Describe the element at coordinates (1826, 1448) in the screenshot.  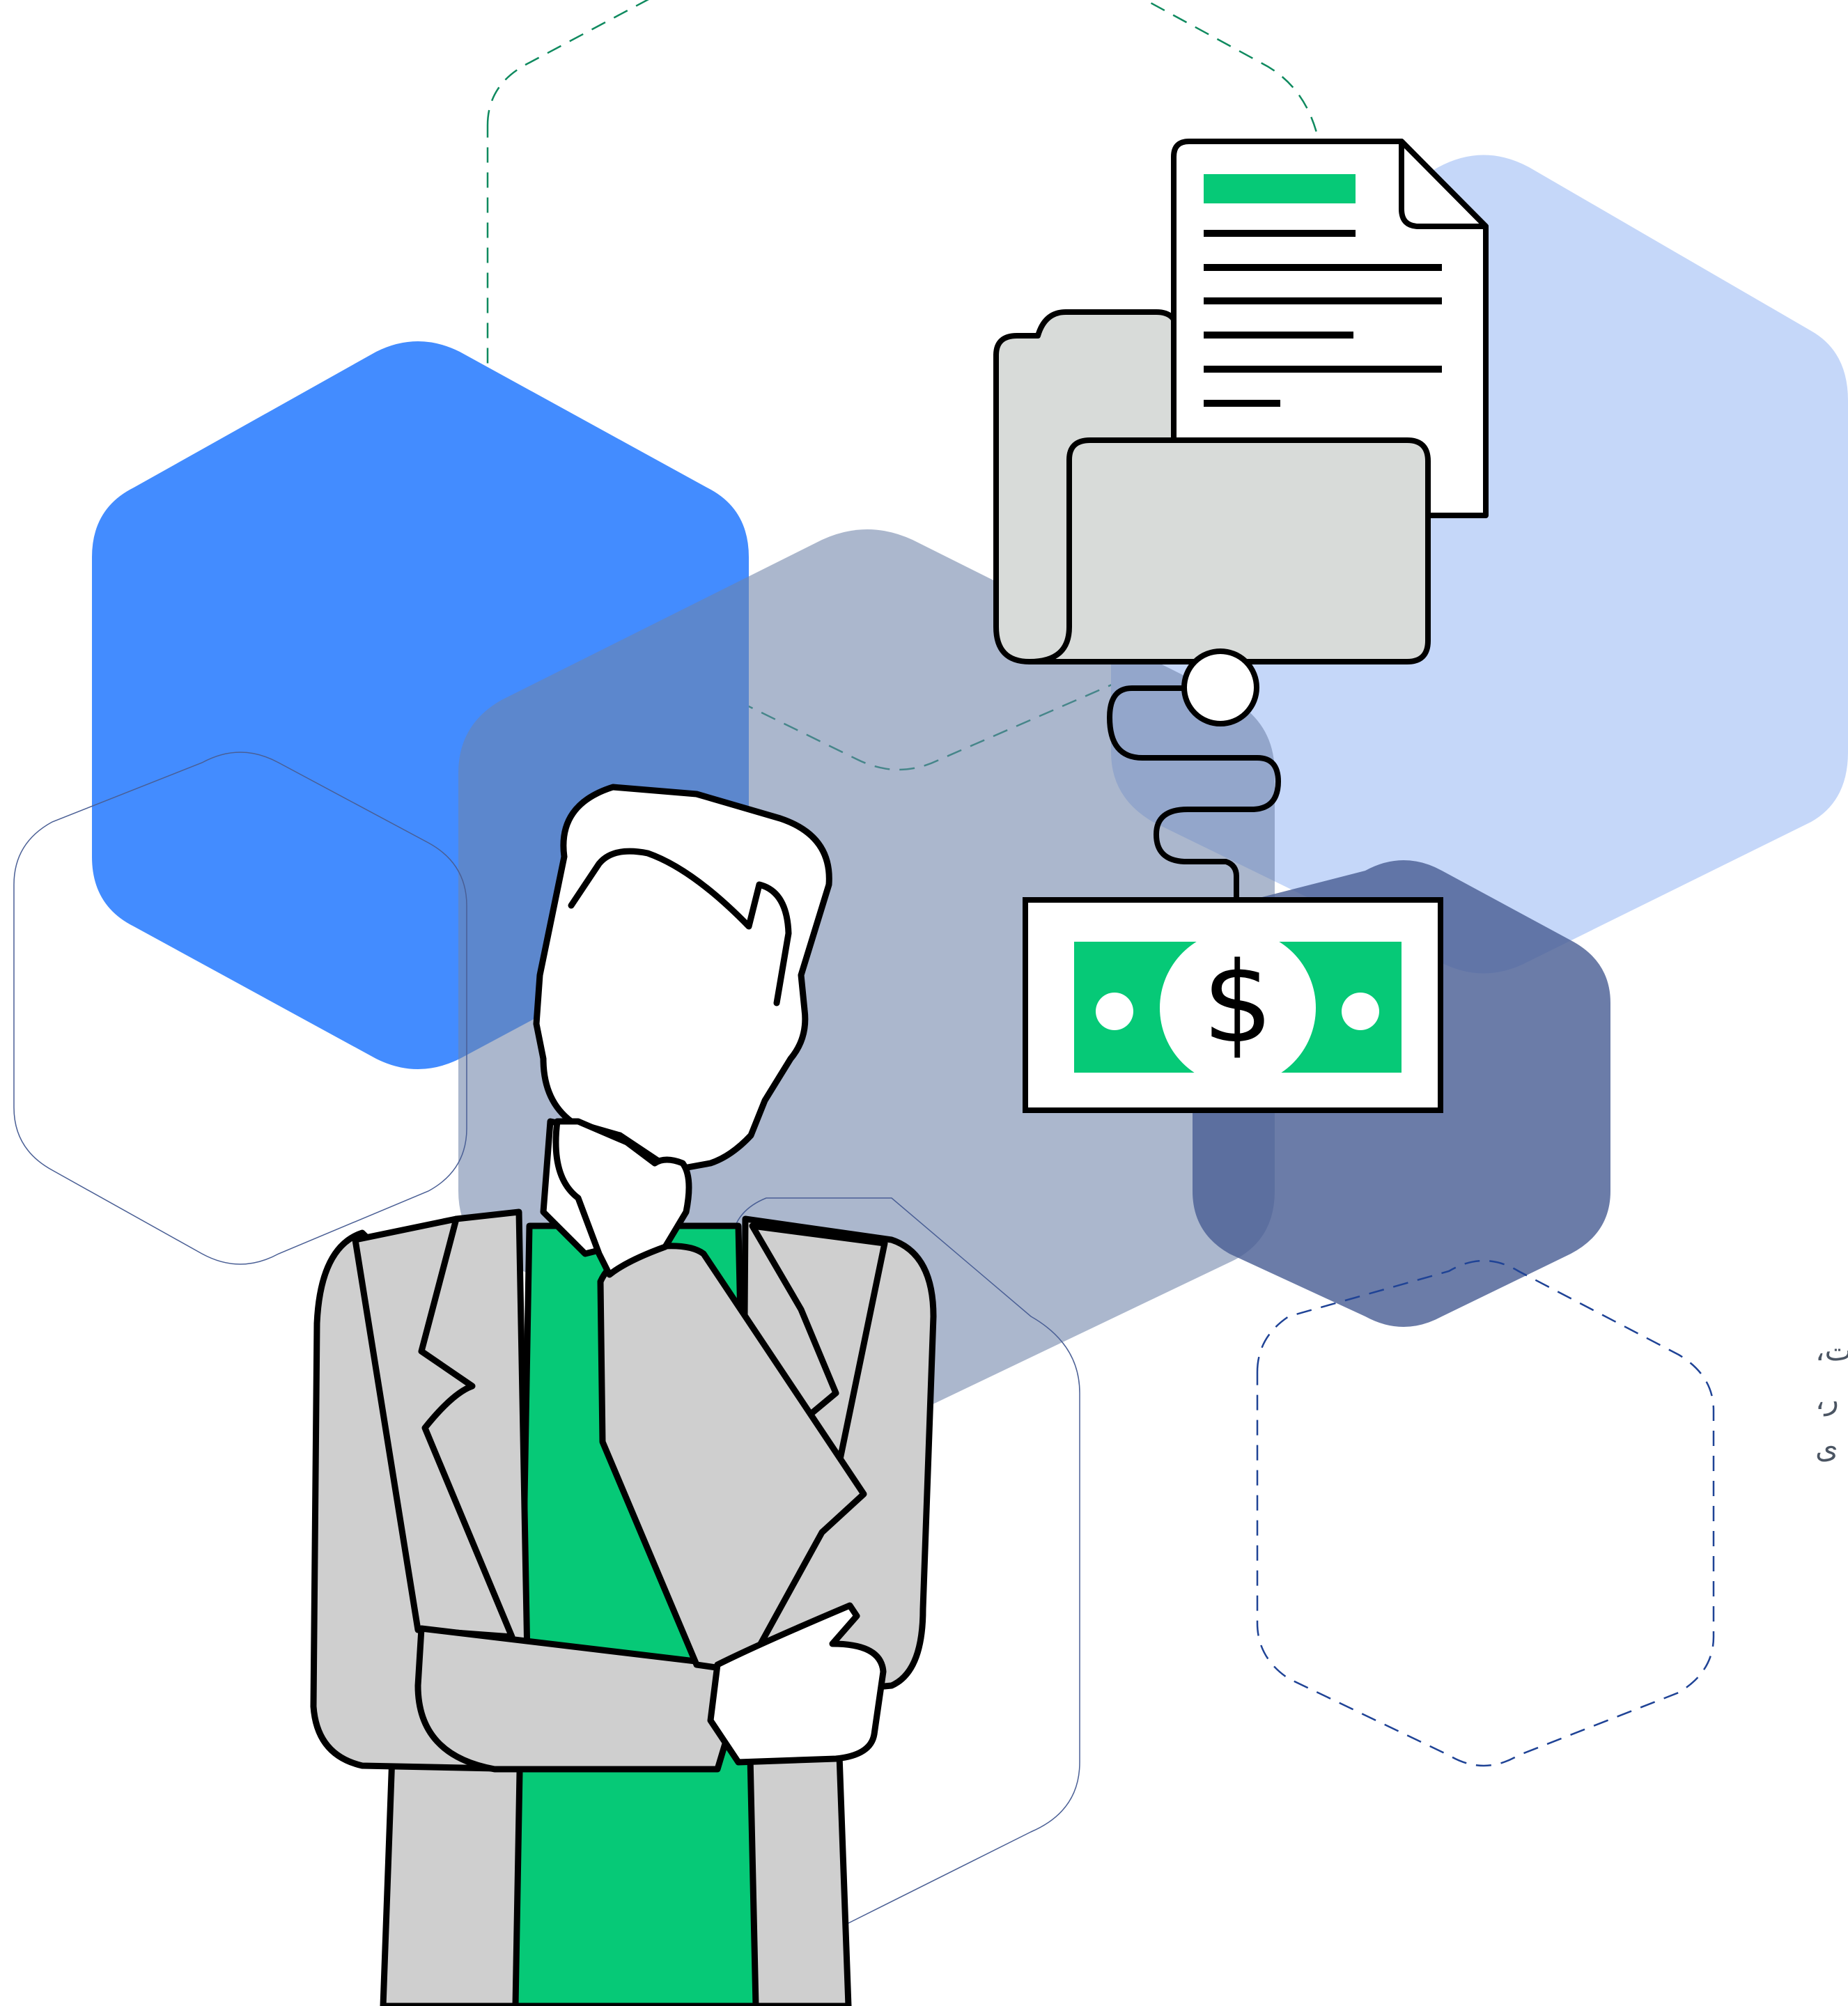
I see `side-text-line-3: ی` at that location.